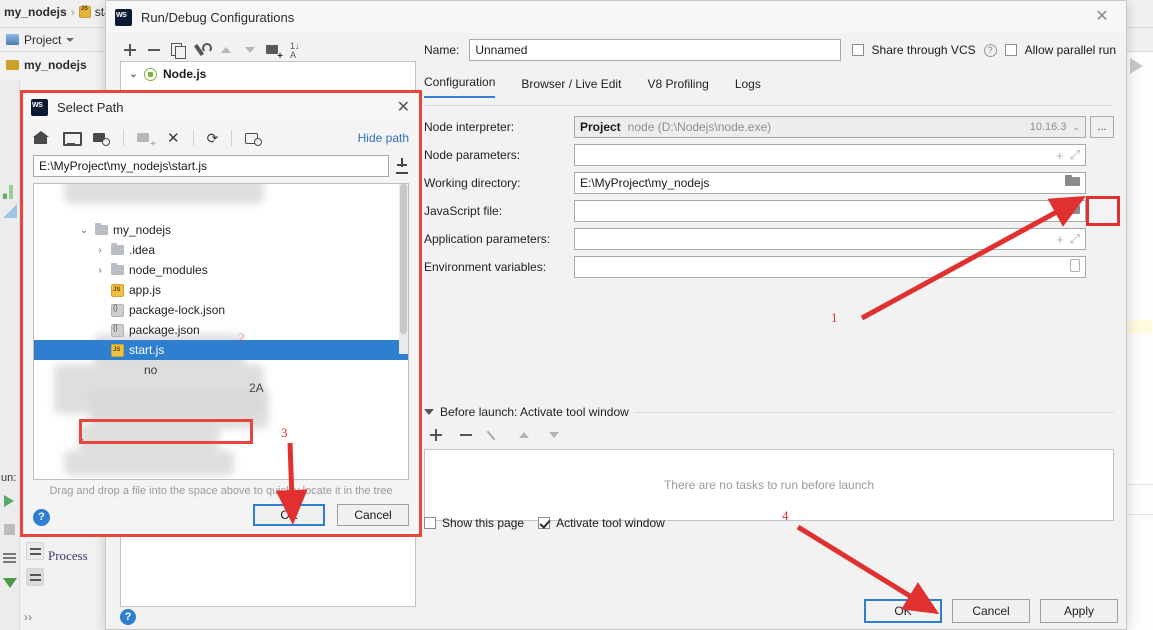  What do you see at coordinates (72, 138) in the screenshot?
I see `desktop-icon` at bounding box center [72, 138].